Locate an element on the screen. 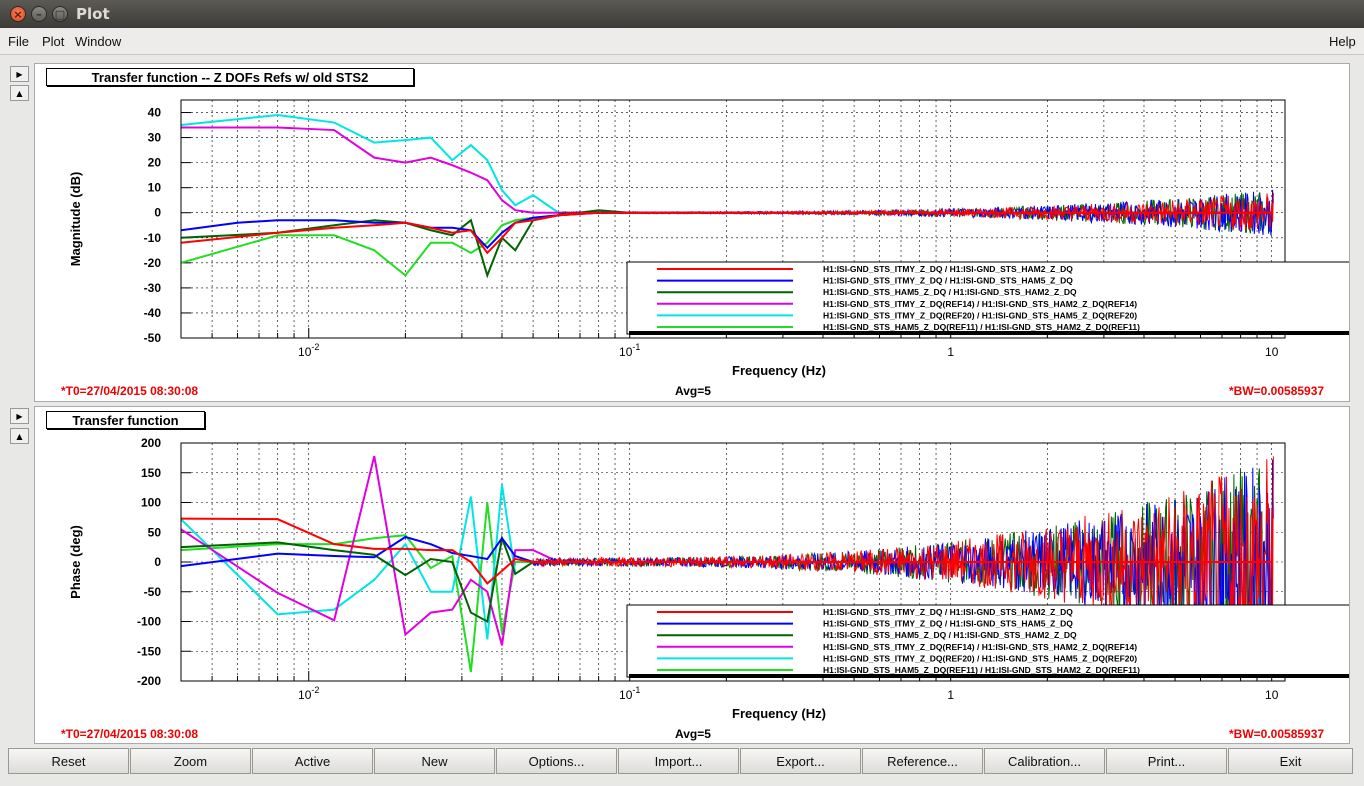 The image size is (1364, 786). y-tick-label: -200 is located at coordinates (149, 681).